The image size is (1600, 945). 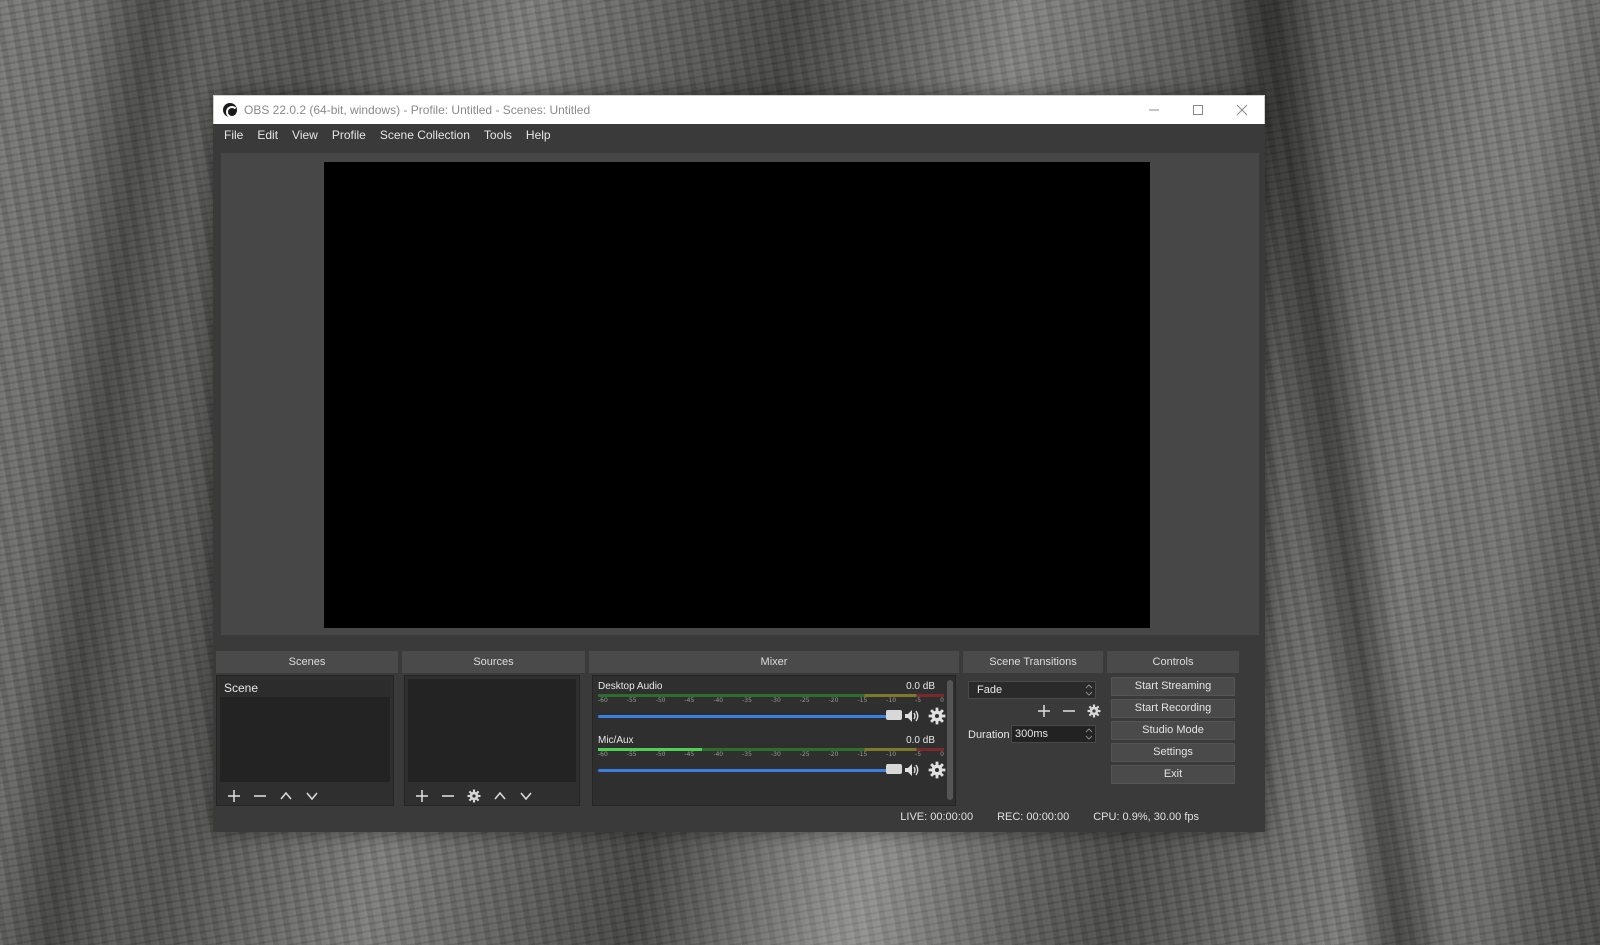 I want to click on source-properties-button, so click(x=474, y=796).